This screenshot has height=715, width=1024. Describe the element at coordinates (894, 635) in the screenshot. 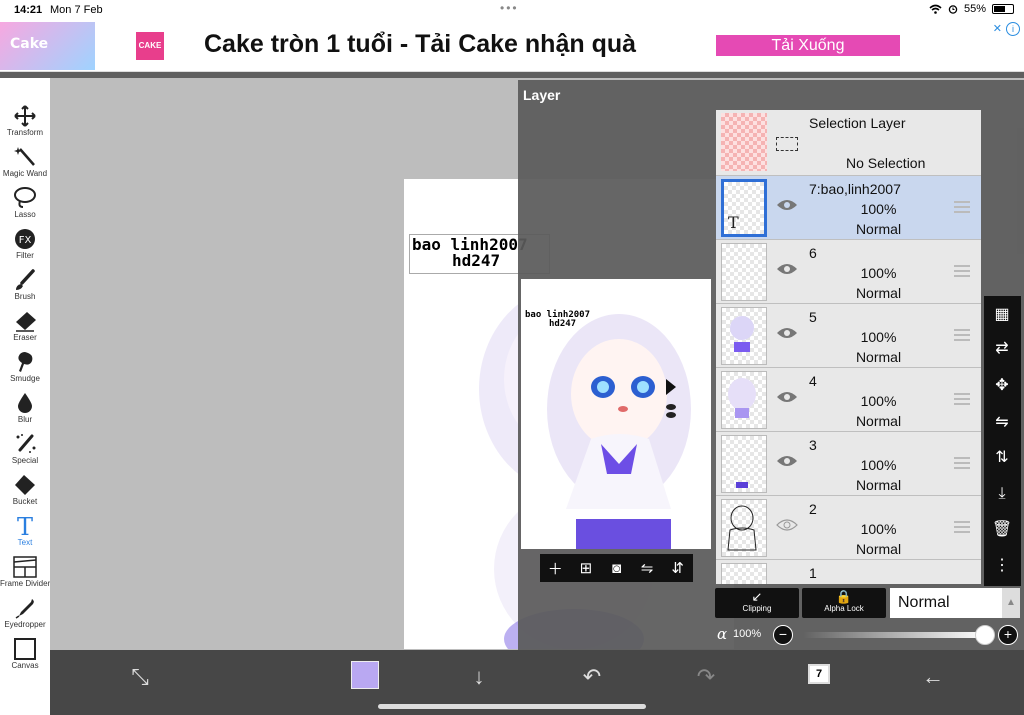

I see `opacity-slider` at that location.